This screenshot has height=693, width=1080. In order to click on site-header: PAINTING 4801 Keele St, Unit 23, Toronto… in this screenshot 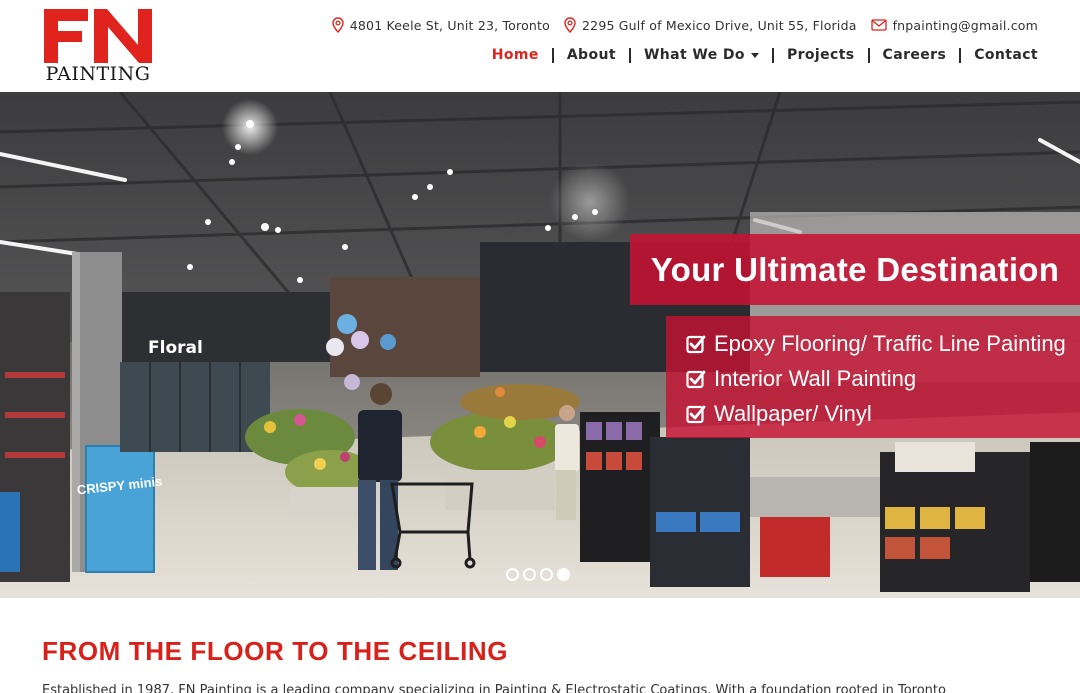, I will do `click(540, 46)`.